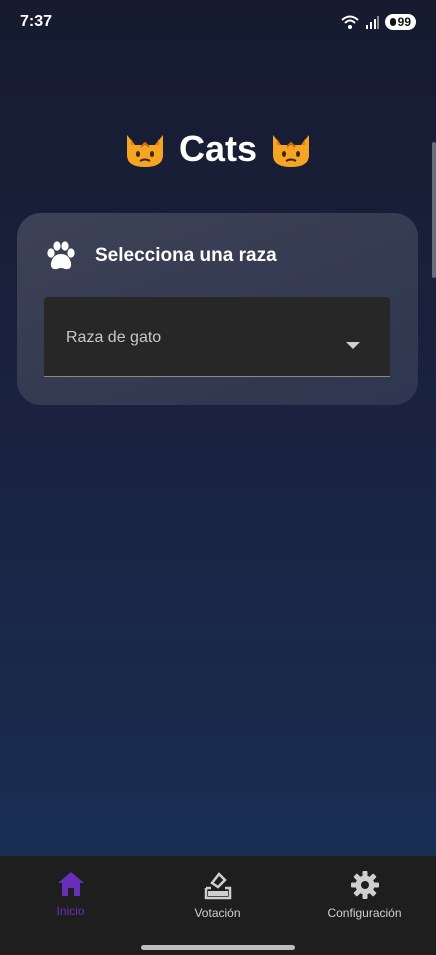 Image resolution: width=436 pixels, height=955 pixels. I want to click on breed-dropdown: Raza de gato, so click(217, 337).